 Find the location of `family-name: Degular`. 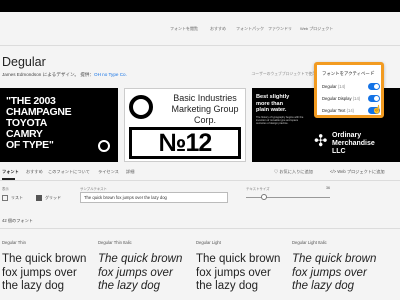

family-name: Degular is located at coordinates (329, 86).